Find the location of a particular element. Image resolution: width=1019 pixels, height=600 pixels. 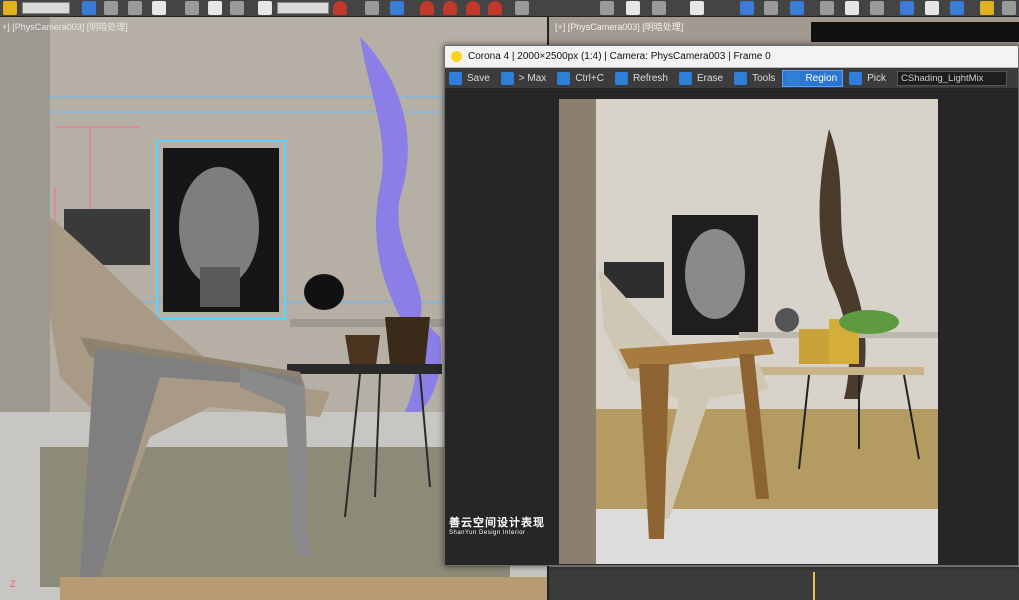

watermark: 善云空间设计表现 ShanYun Design Interior is located at coordinates (497, 525).